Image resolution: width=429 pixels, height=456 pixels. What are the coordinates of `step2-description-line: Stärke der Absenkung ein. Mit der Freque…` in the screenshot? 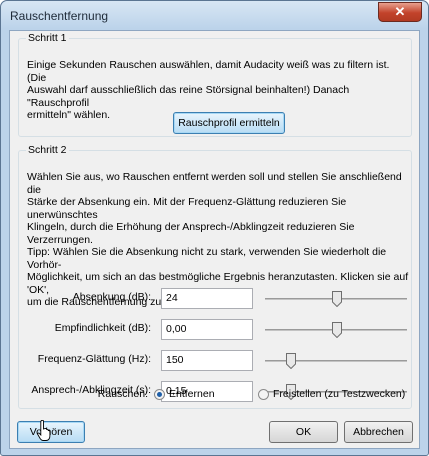 It's located at (187, 208).